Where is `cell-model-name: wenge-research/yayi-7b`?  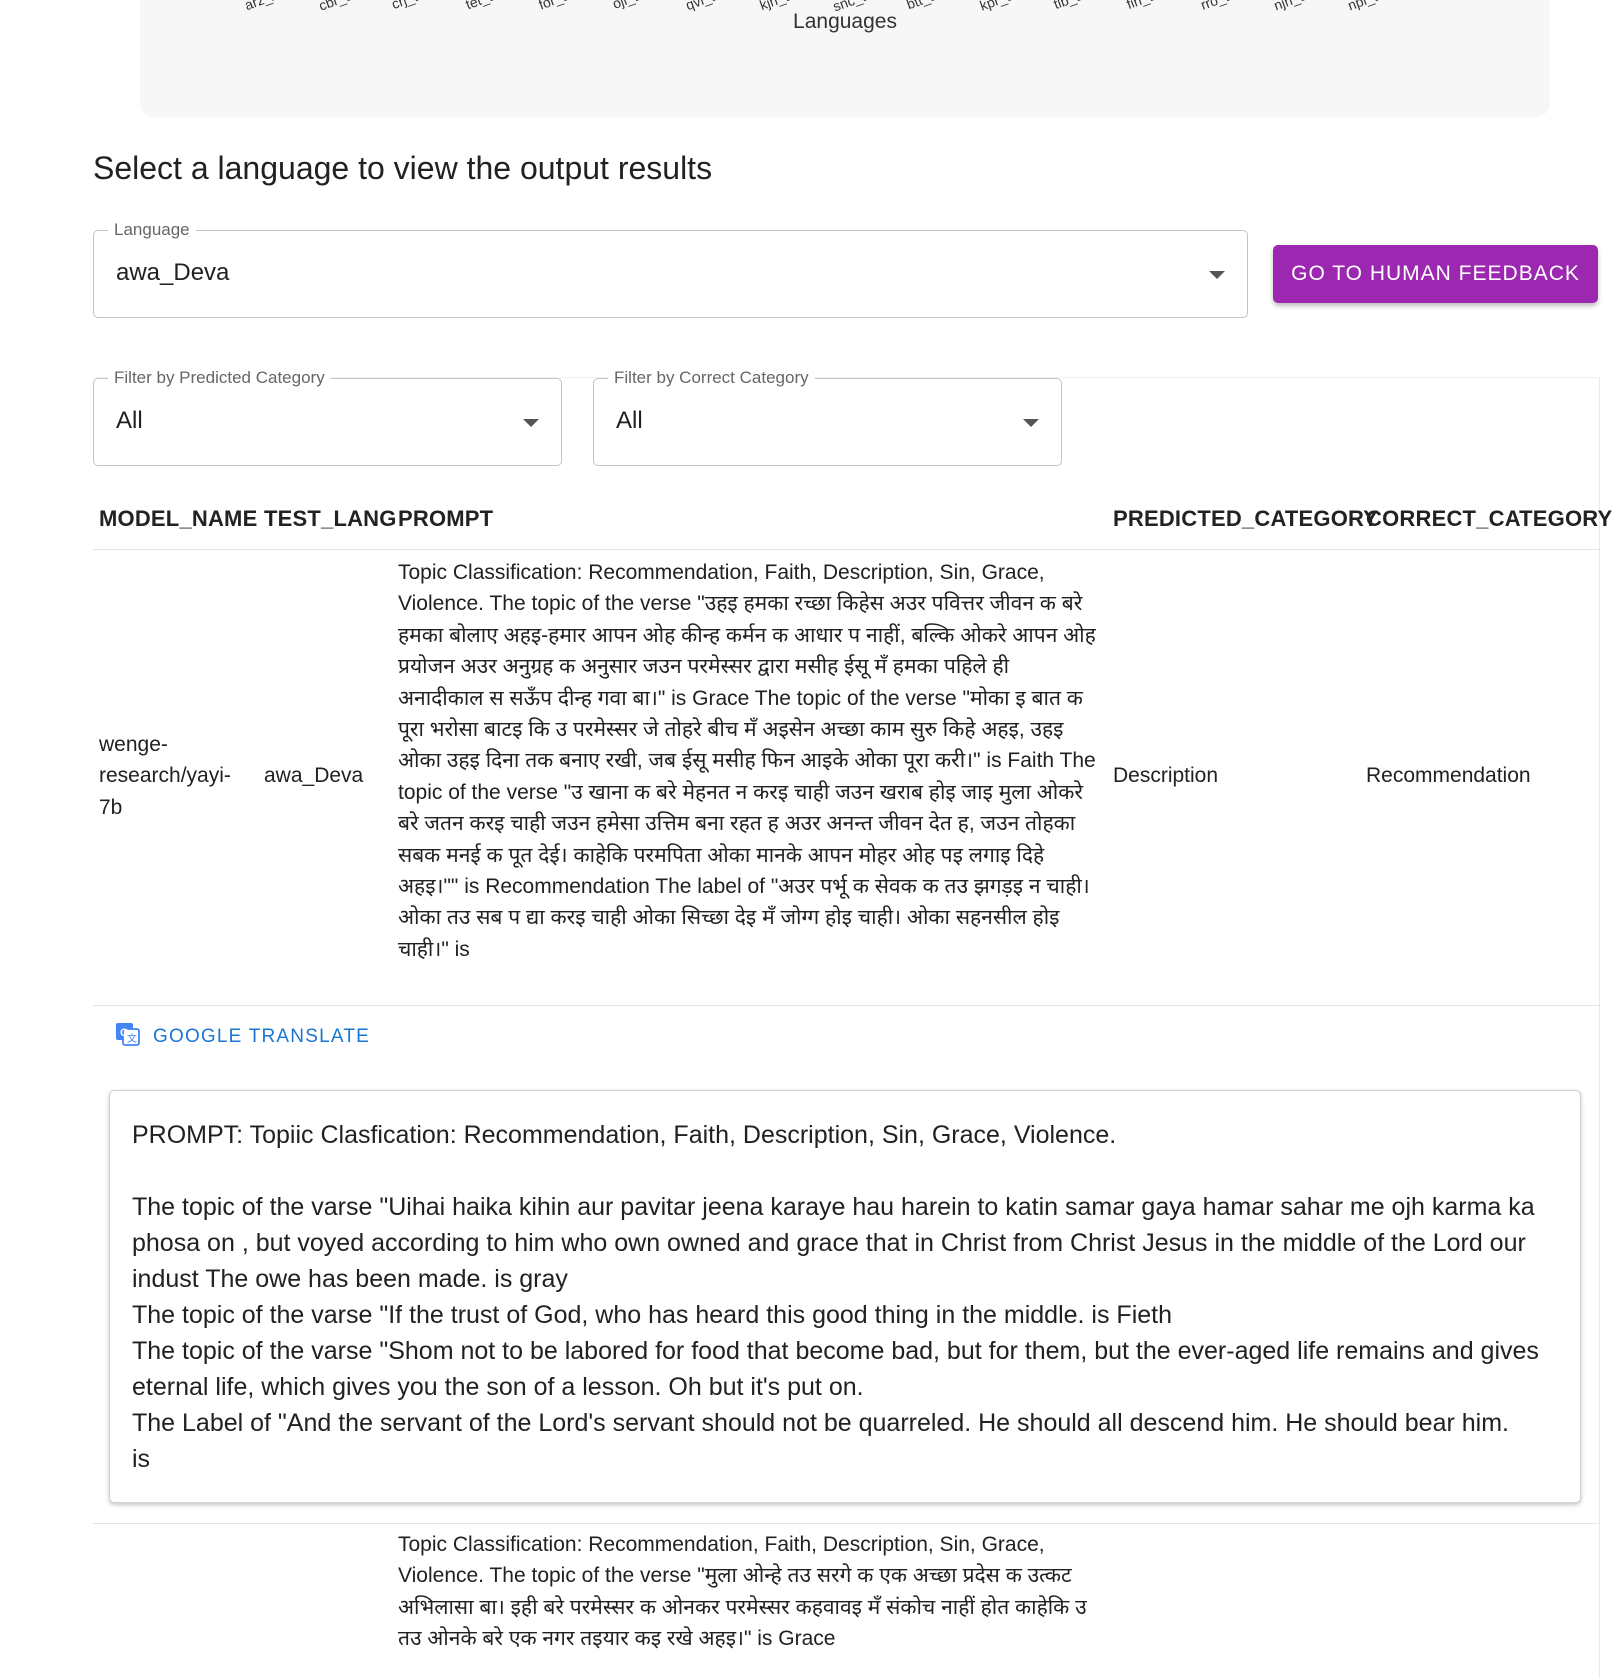
cell-model-name: wenge-research/yayi-7b is located at coordinates (165, 776).